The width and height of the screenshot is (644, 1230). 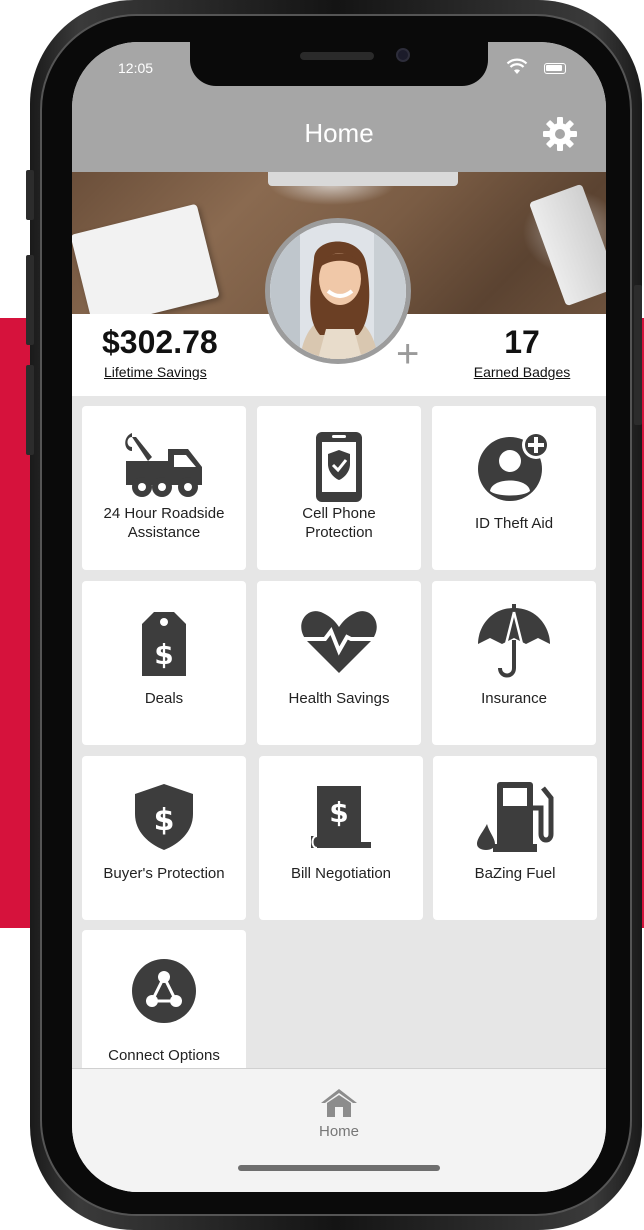 I want to click on tile-roadside-assistance: 24 Hour Roadside Assistance, so click(x=164, y=488).